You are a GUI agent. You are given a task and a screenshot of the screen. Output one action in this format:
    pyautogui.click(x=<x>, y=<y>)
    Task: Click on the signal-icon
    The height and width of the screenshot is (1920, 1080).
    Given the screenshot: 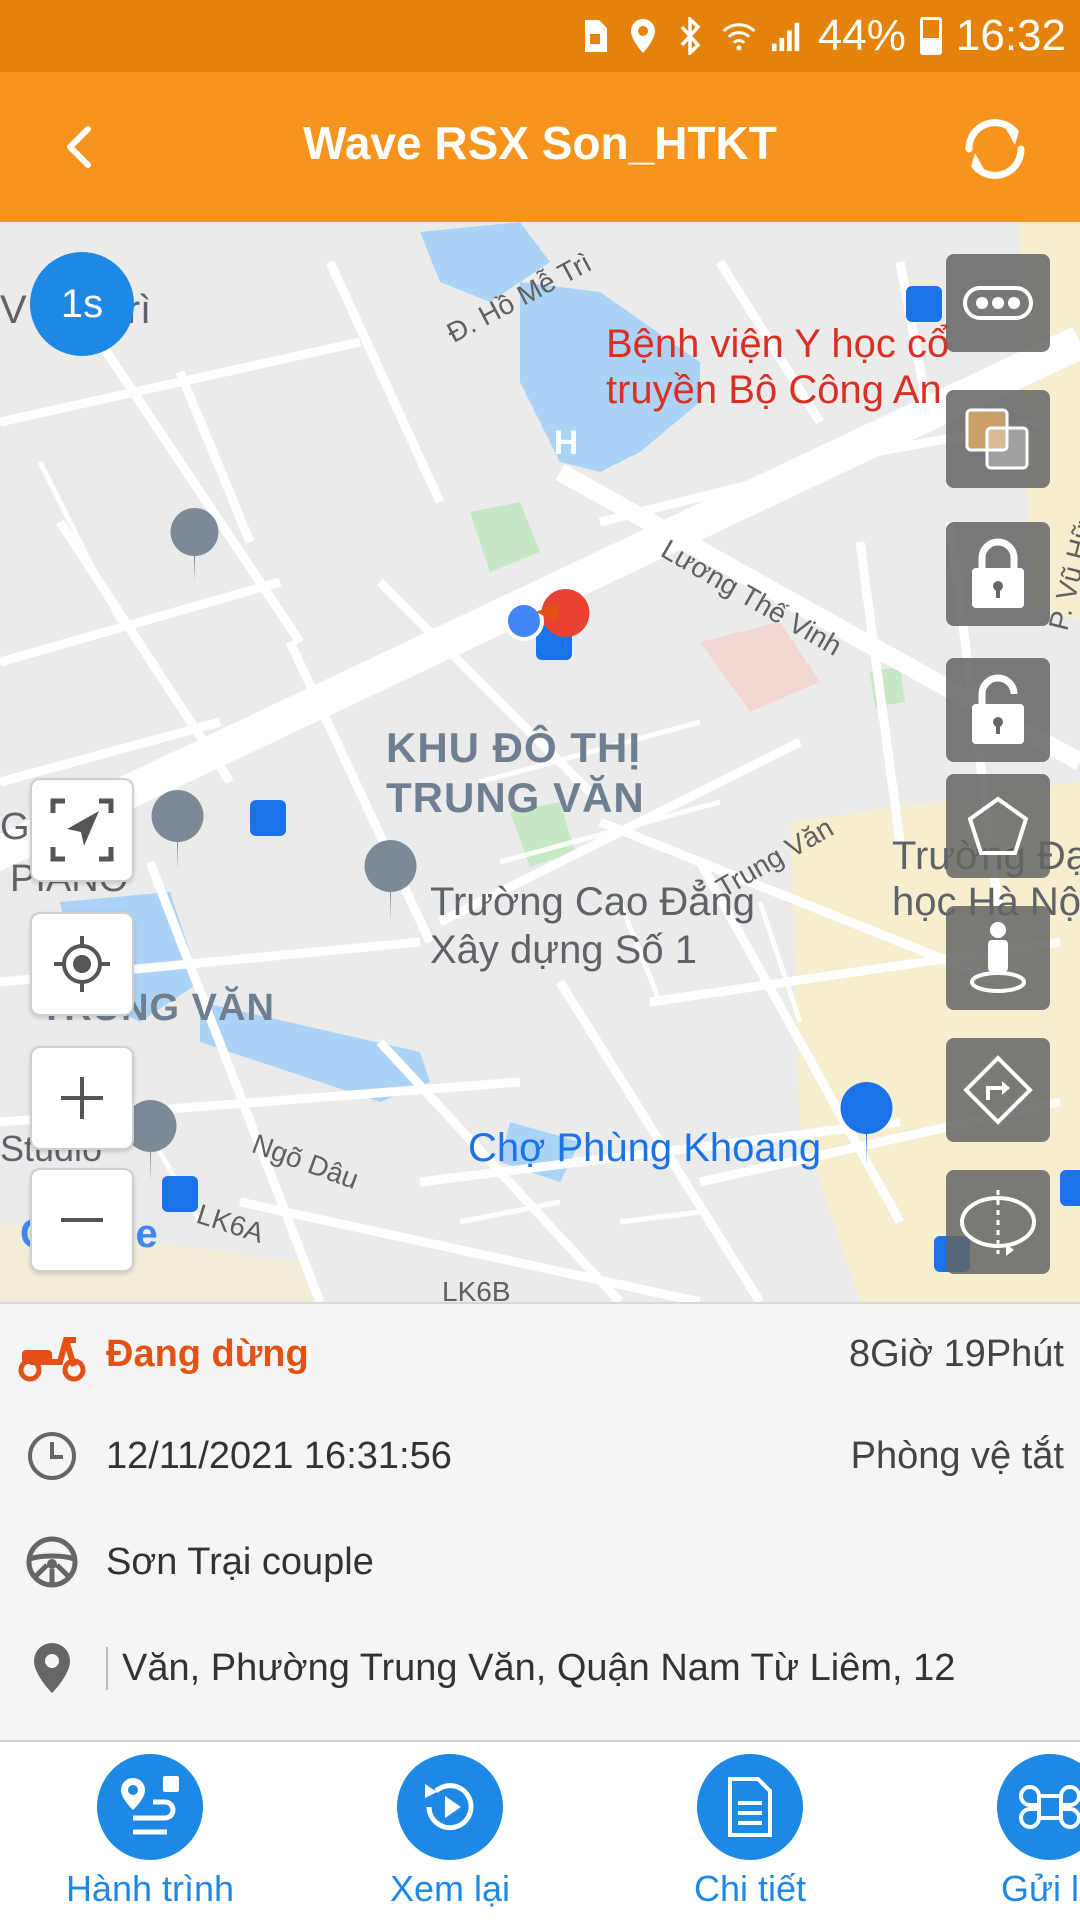 What is the action you would take?
    pyautogui.click(x=787, y=36)
    